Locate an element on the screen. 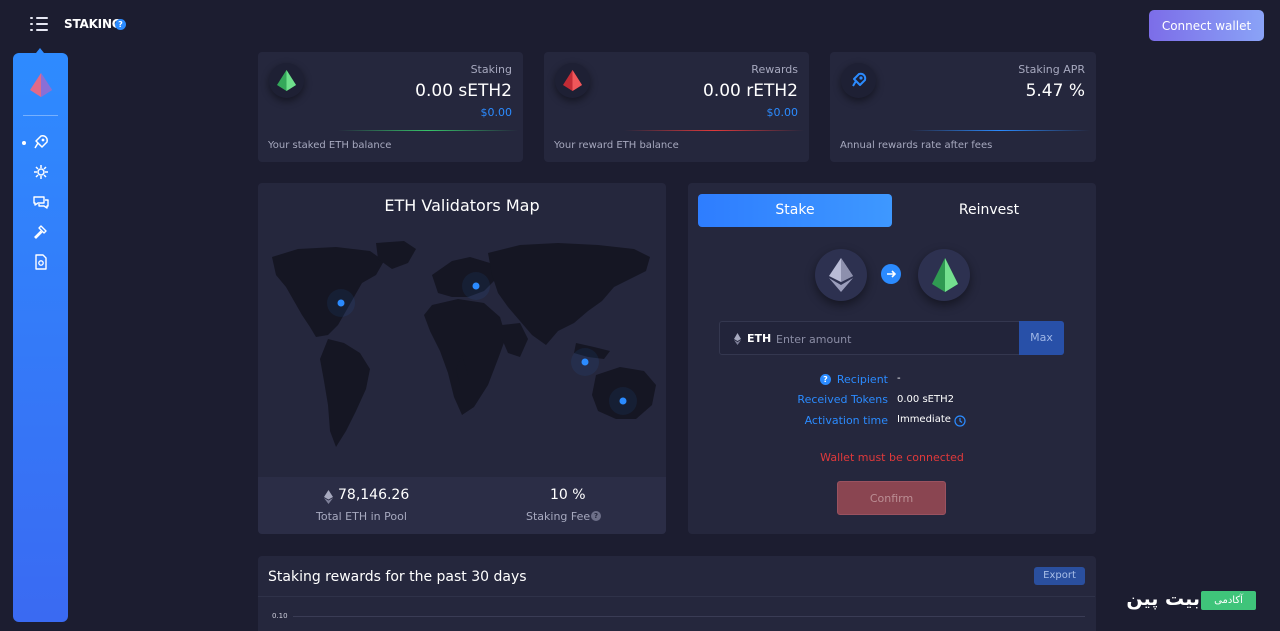 The height and width of the screenshot is (631, 1280). staking-fee-value: 10 % is located at coordinates (568, 495).